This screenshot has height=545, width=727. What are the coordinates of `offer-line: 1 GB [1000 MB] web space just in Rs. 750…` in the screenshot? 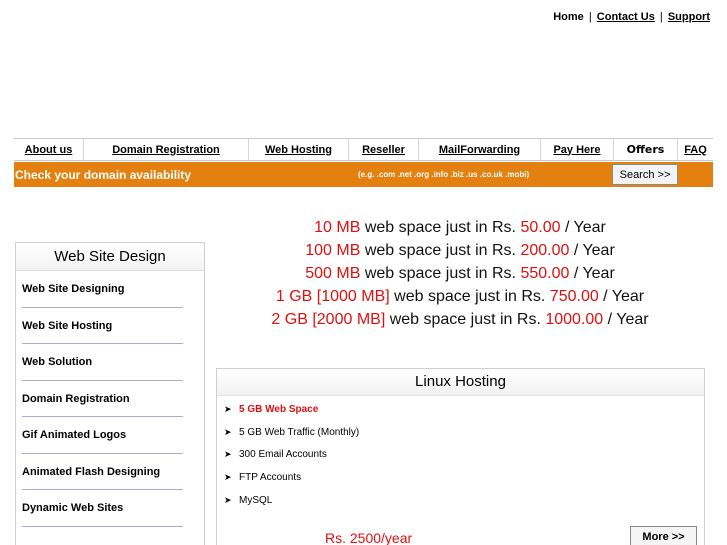 It's located at (460, 296).